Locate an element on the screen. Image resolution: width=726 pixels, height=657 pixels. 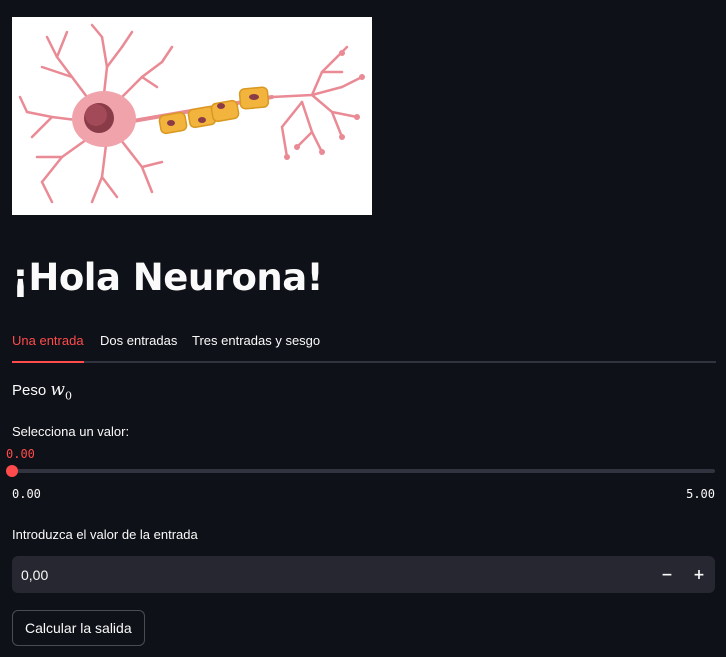
tab-una-entrada: Una entrada is located at coordinates (48, 340).